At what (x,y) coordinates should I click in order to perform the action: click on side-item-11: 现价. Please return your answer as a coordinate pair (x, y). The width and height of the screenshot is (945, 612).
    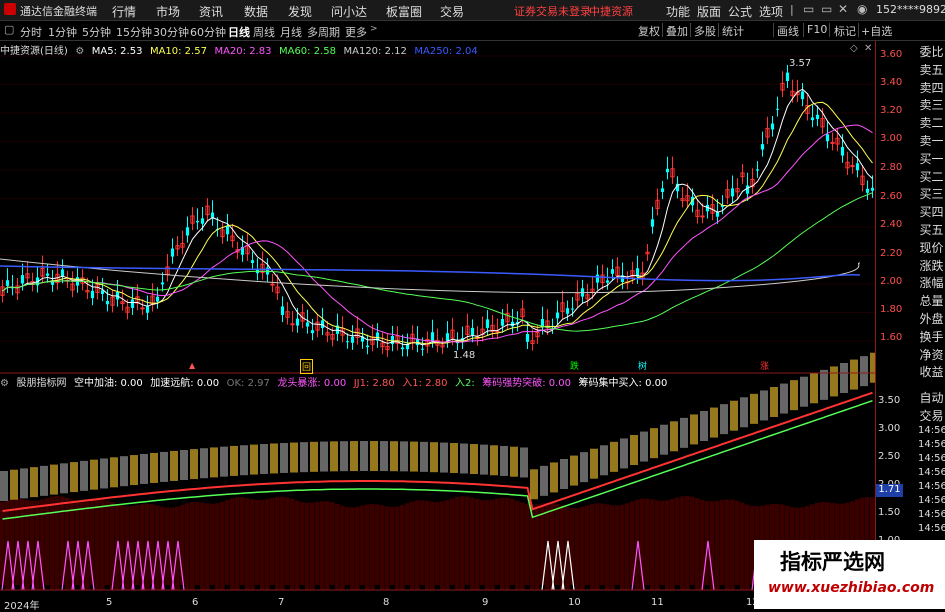
    Looking at the image, I should click on (931, 247).